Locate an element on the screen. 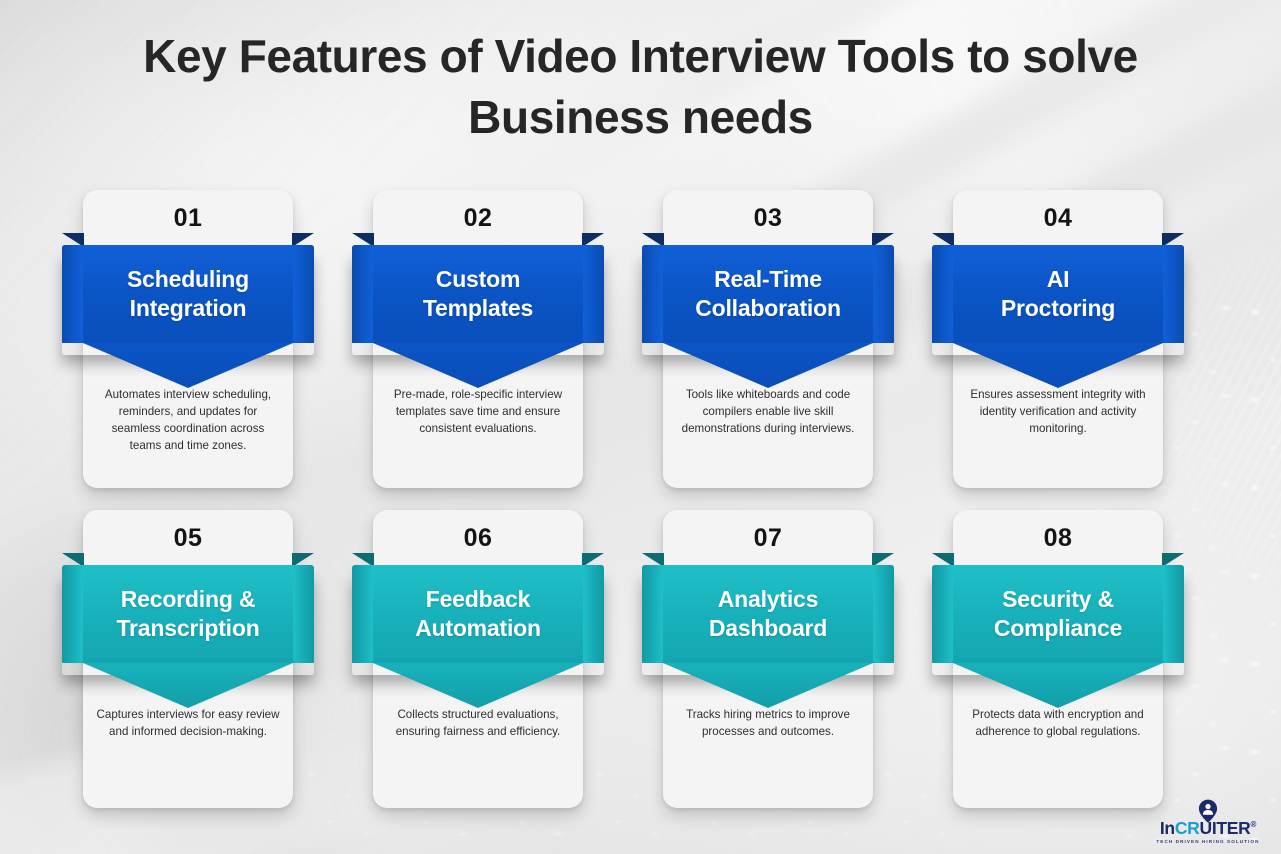  card-title-line-1: AI is located at coordinates (1058, 278).